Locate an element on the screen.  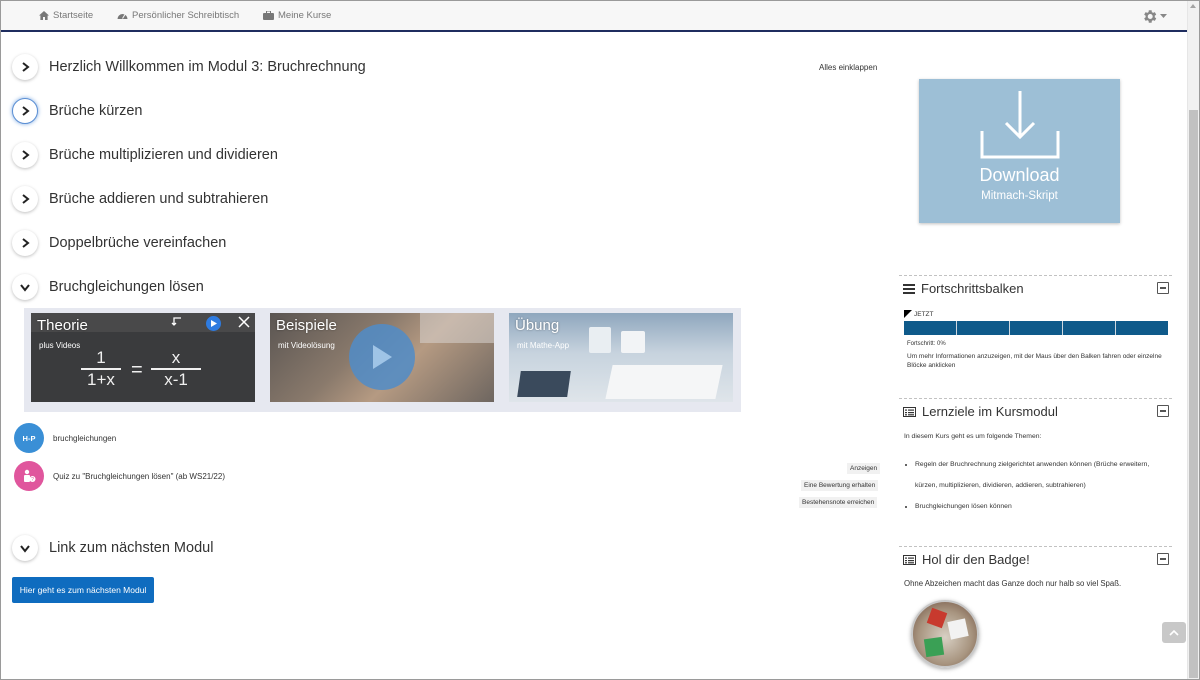
section-header-kuerzen: Brüche kürzen is located at coordinates (77, 111).